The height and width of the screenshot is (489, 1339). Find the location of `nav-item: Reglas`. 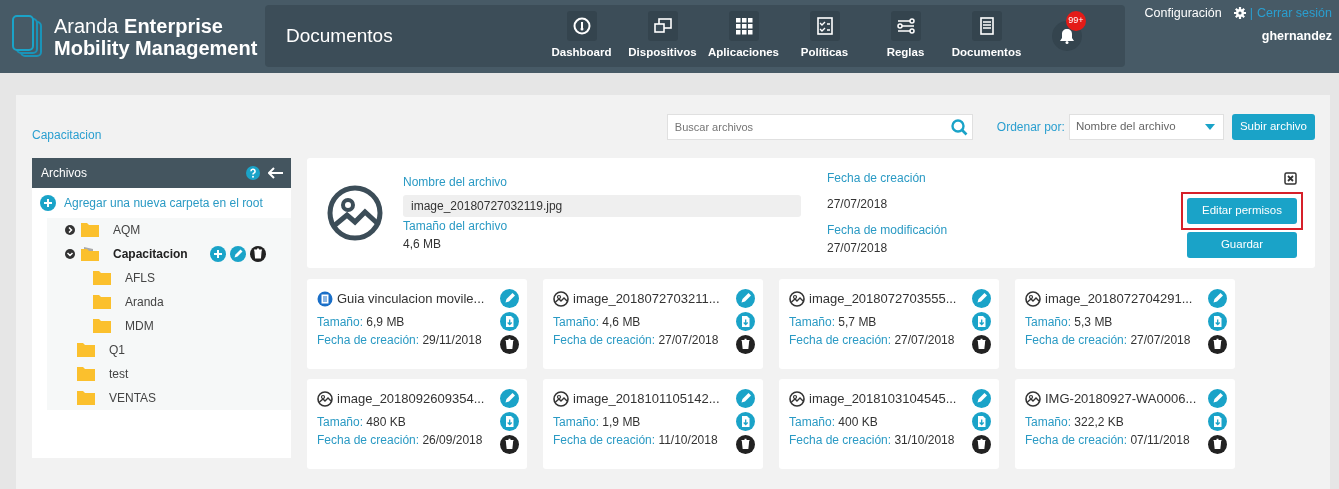

nav-item: Reglas is located at coordinates (905, 36).